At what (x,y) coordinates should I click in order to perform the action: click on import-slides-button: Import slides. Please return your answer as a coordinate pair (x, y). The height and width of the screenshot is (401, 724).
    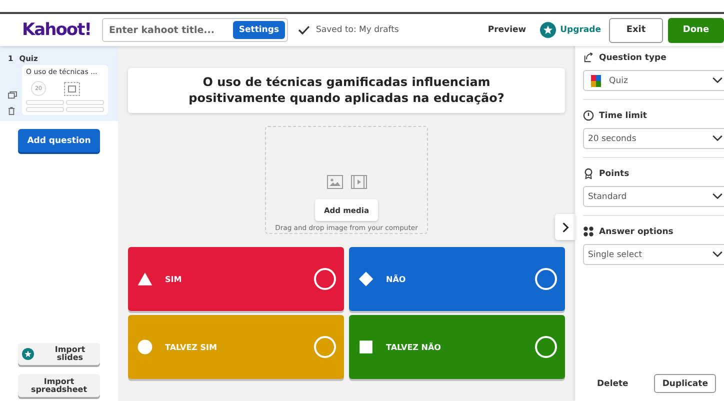
    Looking at the image, I should click on (59, 354).